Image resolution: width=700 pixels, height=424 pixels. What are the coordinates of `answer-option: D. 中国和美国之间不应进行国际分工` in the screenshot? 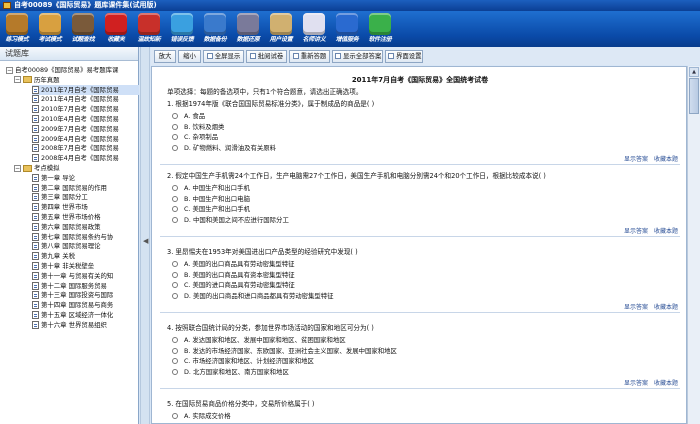 It's located at (230, 219).